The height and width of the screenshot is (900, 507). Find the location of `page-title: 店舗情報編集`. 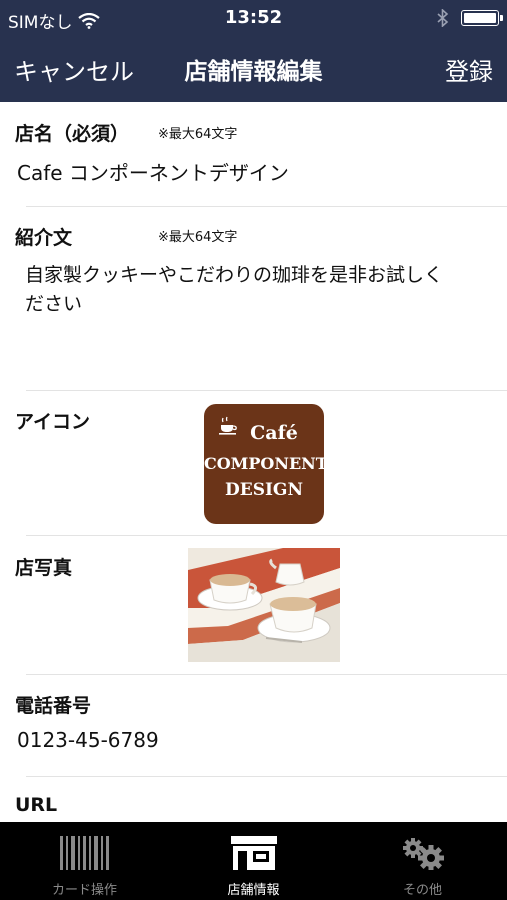

page-title: 店舗情報編集 is located at coordinates (253, 69).